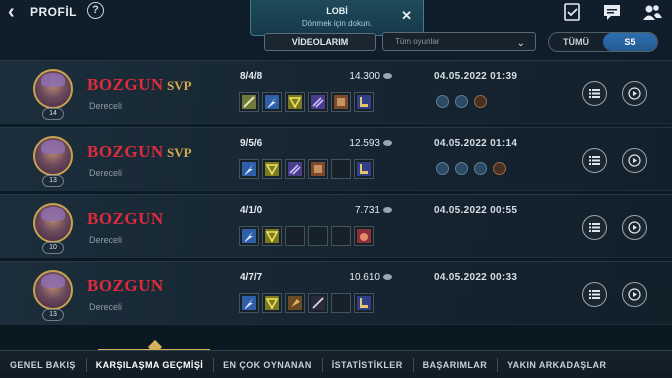 The image size is (672, 378). What do you see at coordinates (318, 303) in the screenshot?
I see `blade-item-icon` at bounding box center [318, 303].